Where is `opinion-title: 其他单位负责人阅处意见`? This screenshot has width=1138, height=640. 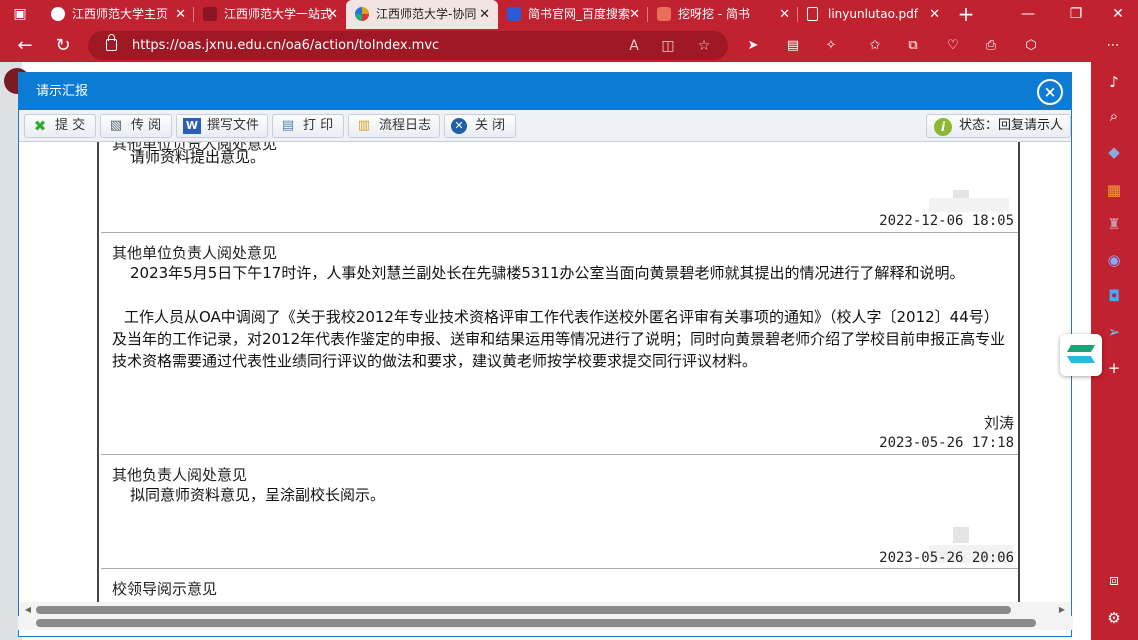
opinion-title: 其他单位负责人阅处意见 is located at coordinates (195, 253).